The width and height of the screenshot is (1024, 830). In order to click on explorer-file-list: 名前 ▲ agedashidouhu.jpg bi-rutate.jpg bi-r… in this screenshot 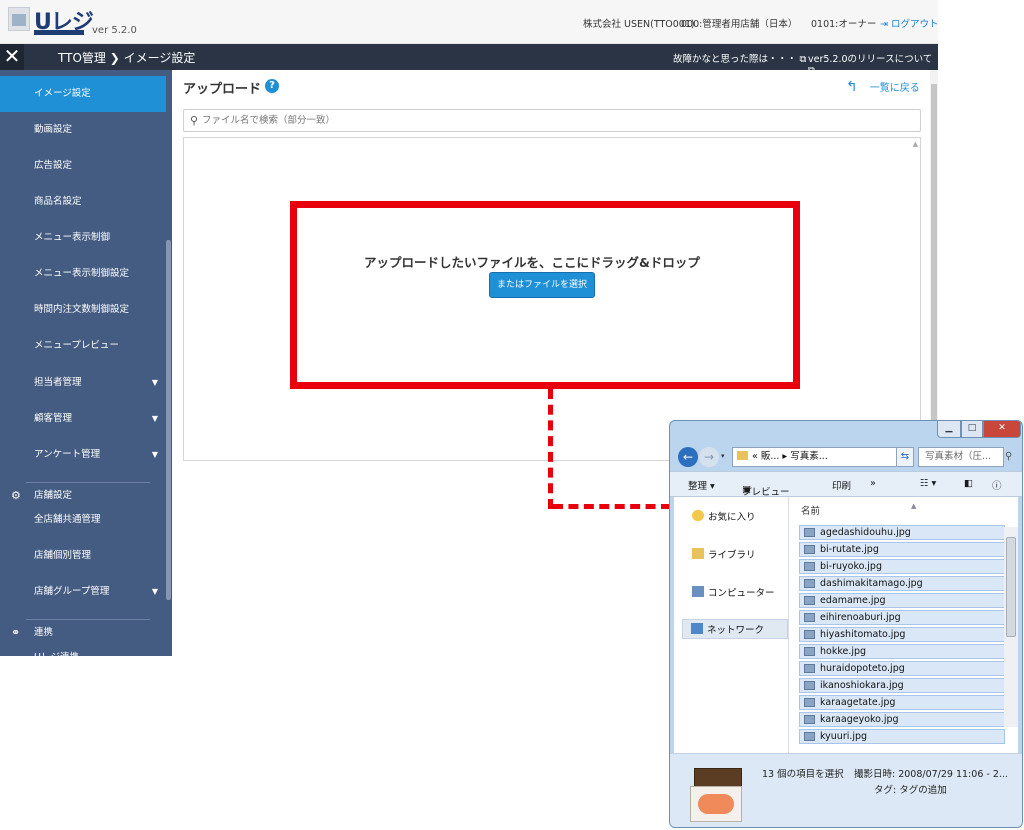, I will do `click(903, 625)`.